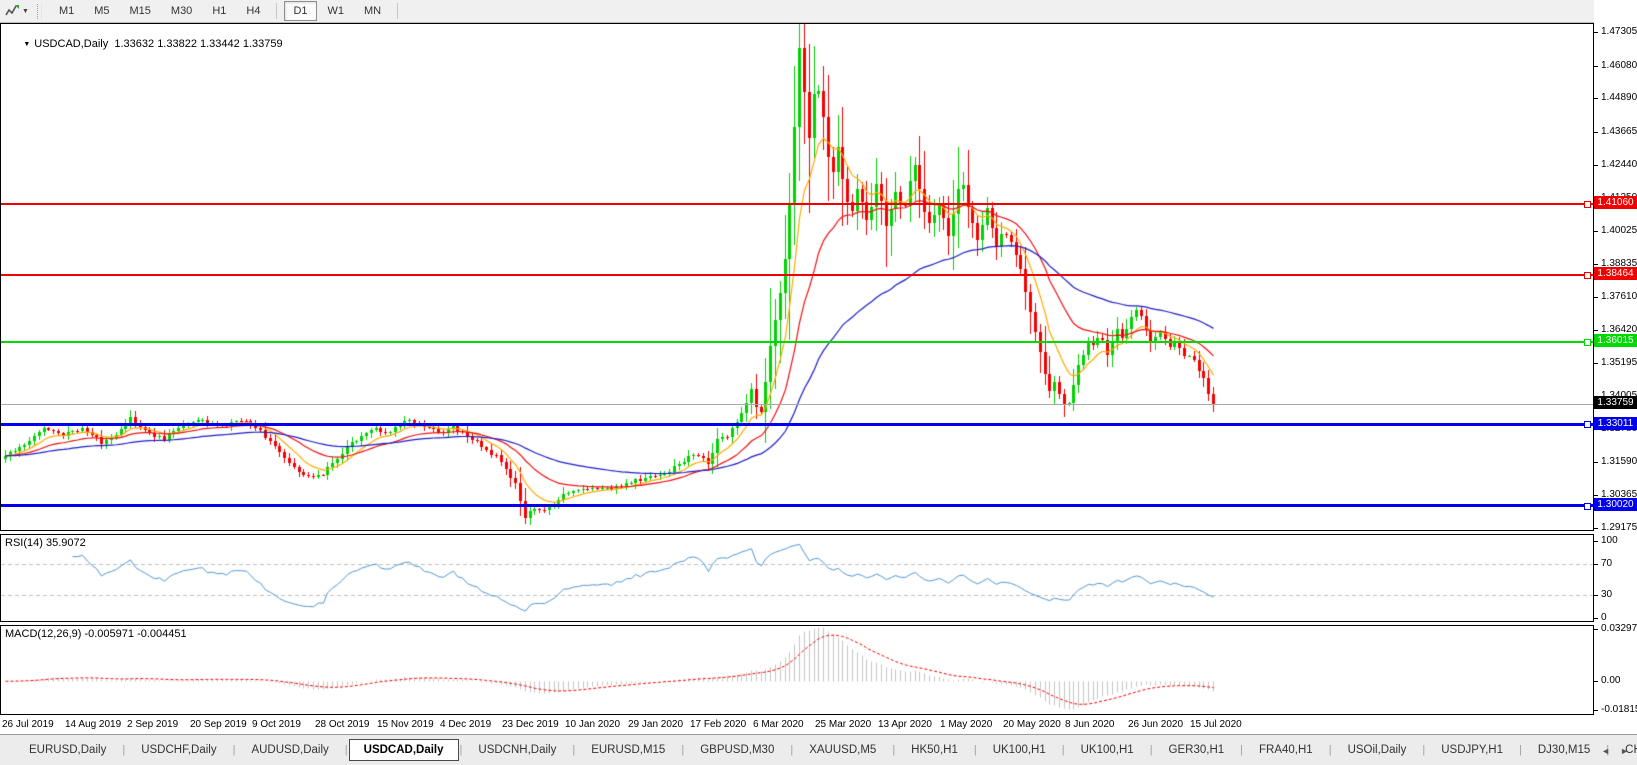  What do you see at coordinates (372, 11) in the screenshot?
I see `timeframe-button-mn: MN` at bounding box center [372, 11].